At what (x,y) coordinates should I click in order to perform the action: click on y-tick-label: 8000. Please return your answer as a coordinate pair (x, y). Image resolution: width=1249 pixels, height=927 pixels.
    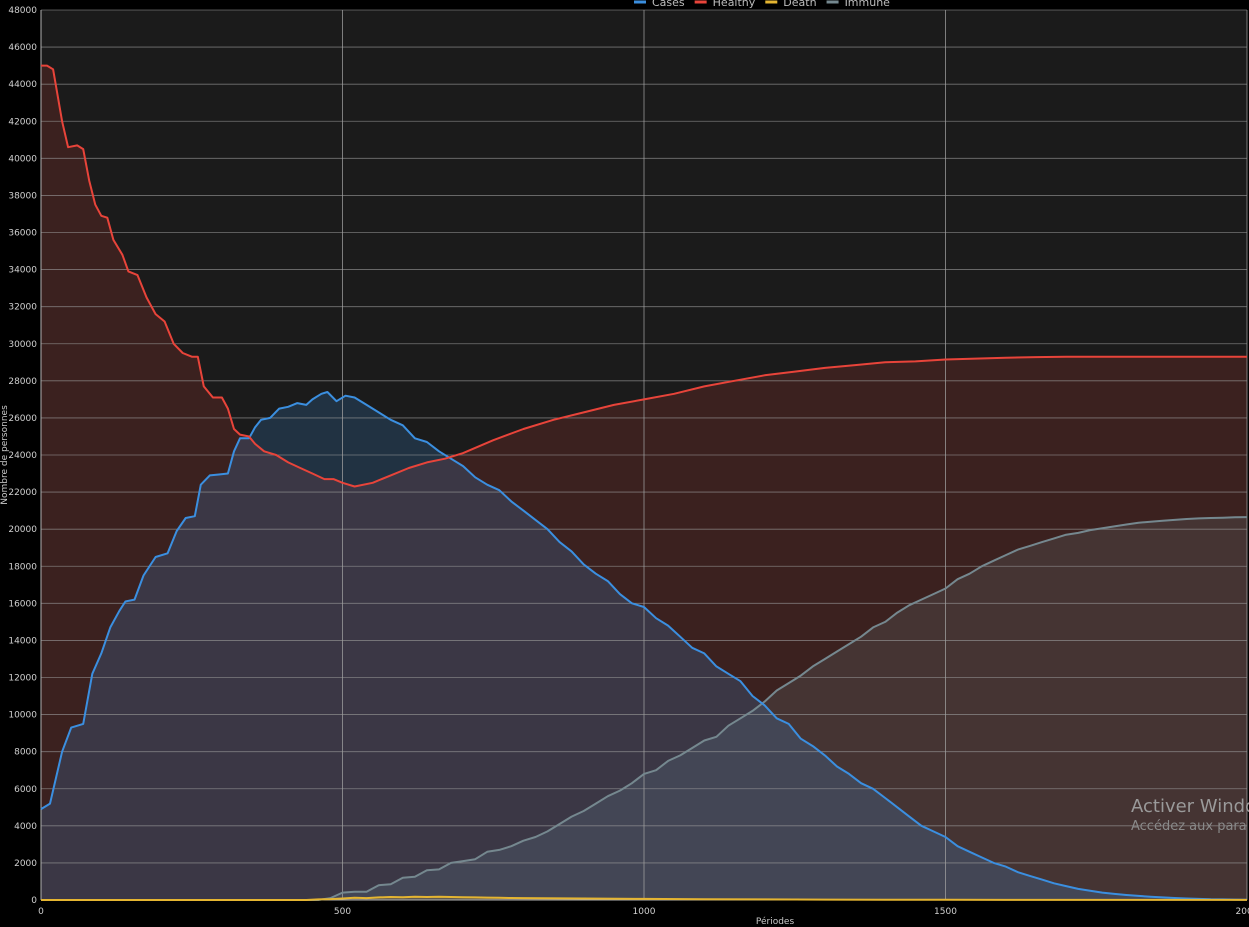
    Looking at the image, I should click on (25, 753).